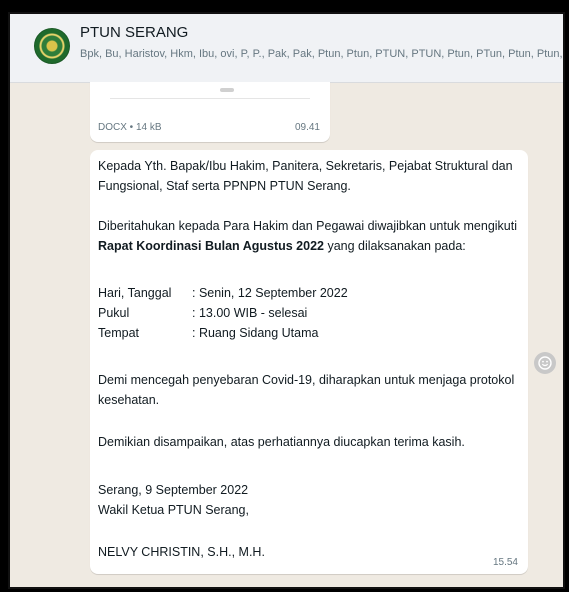 This screenshot has width=569, height=592. I want to click on detail-time: Pukul : 13.00 WIB - selesai, so click(202, 313).